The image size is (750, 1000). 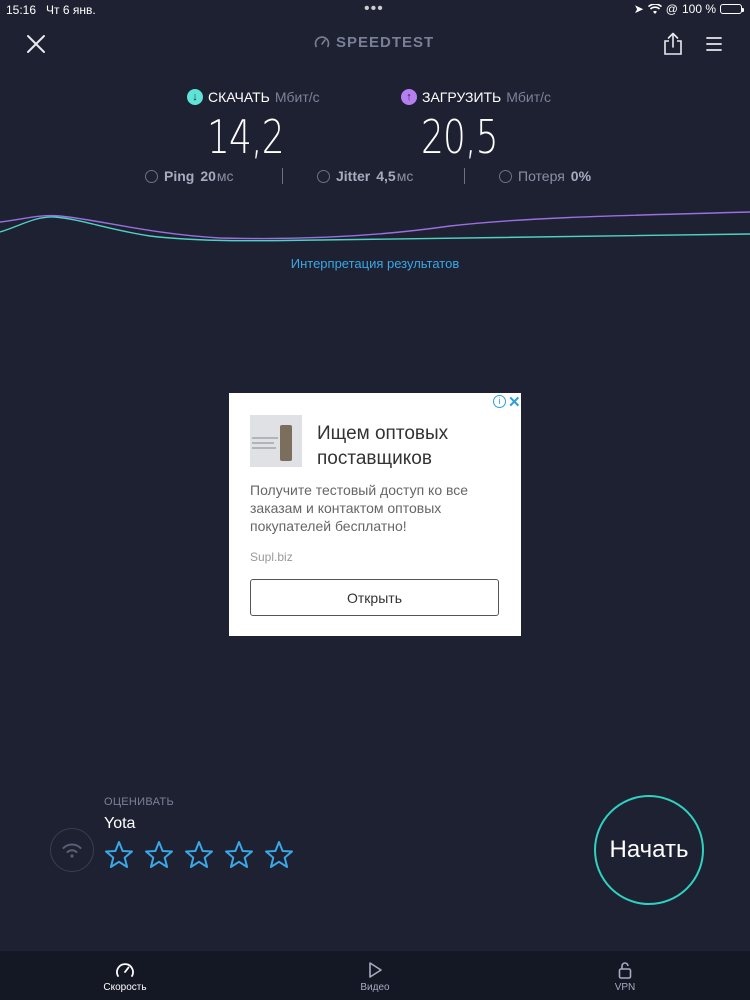 I want to click on tab-bar: Скорость Видео VPN, so click(x=375, y=975).